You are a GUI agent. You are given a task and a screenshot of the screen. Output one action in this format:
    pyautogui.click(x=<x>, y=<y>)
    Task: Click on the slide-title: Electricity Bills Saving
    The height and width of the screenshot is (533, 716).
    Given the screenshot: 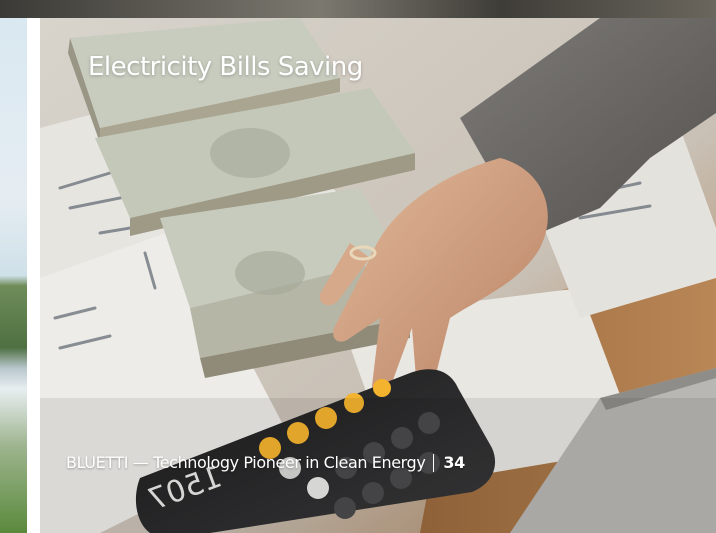 What is the action you would take?
    pyautogui.click(x=225, y=67)
    